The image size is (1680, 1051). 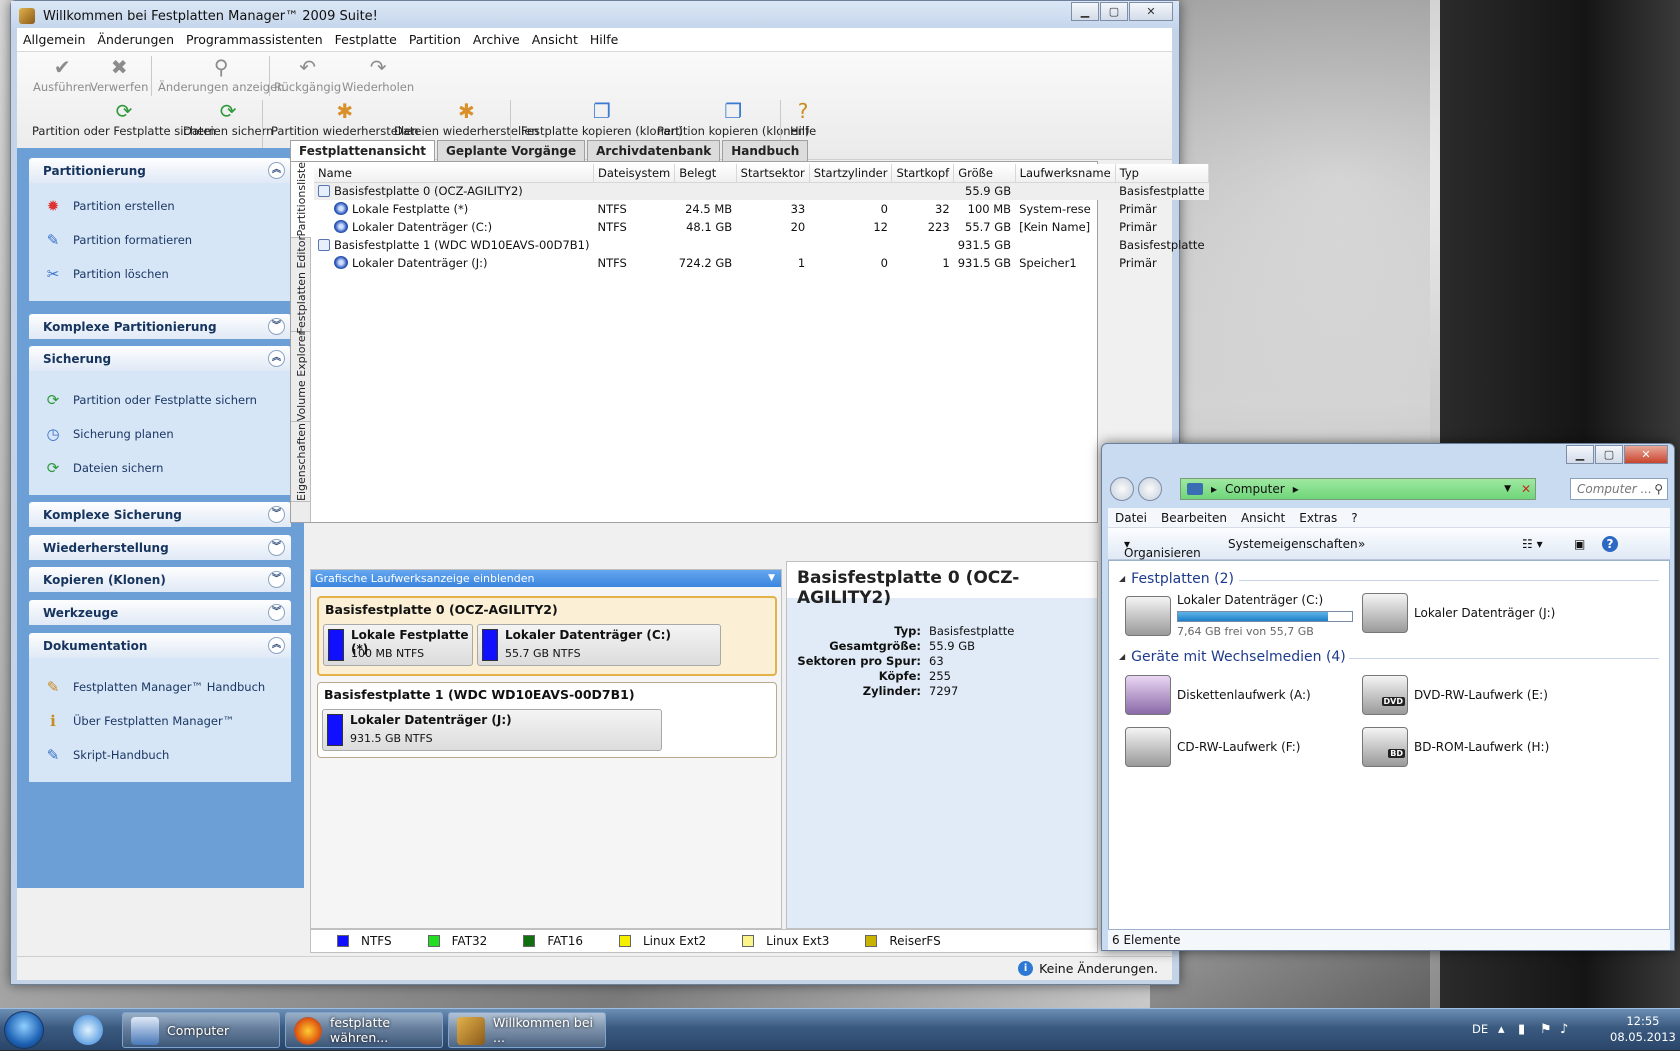 I want to click on address-dropdown-icon: ▼, so click(x=1507, y=489).